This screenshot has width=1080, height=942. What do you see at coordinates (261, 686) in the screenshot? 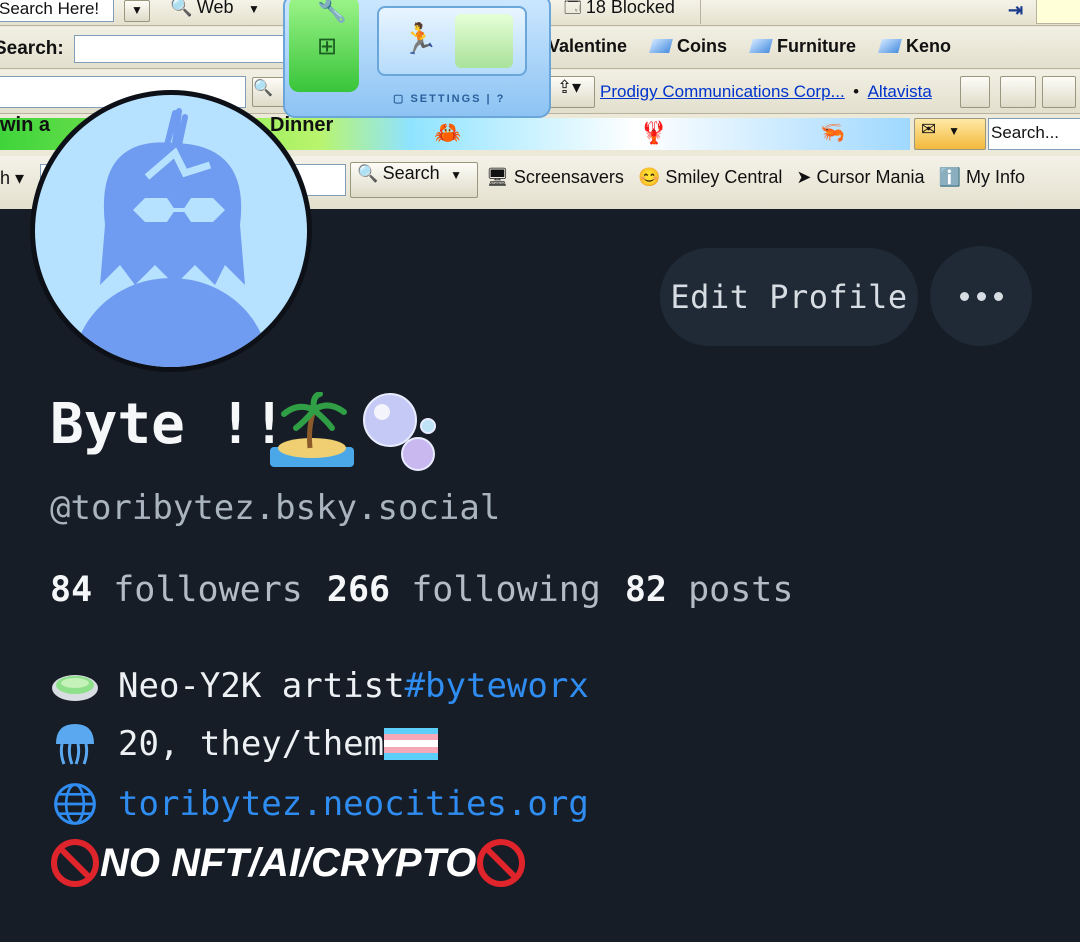
I see `bio-artist-text: Neo-Y2K artist` at bounding box center [261, 686].